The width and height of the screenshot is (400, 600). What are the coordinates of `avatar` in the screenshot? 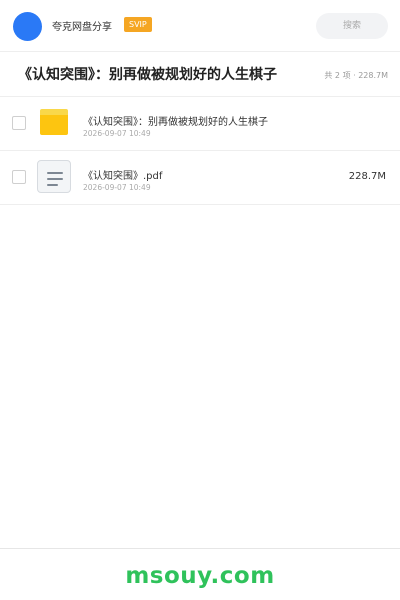 It's located at (27, 26).